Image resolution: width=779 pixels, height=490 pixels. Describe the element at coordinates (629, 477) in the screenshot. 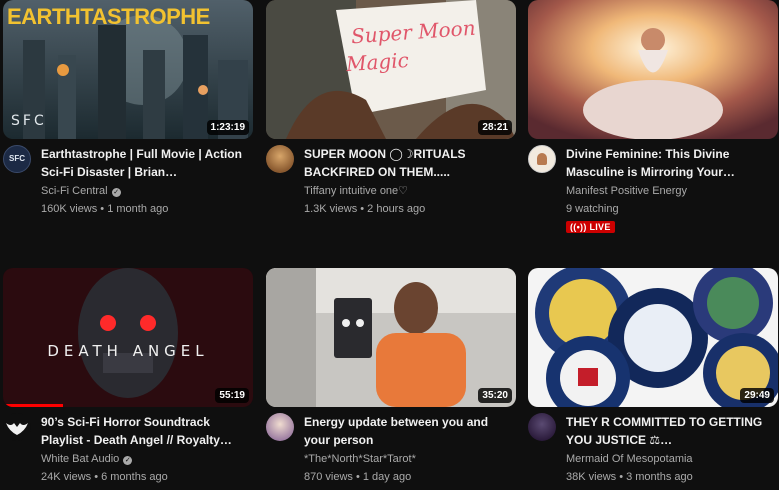

I see `video-meta: 38K views • 3 months ago` at that location.